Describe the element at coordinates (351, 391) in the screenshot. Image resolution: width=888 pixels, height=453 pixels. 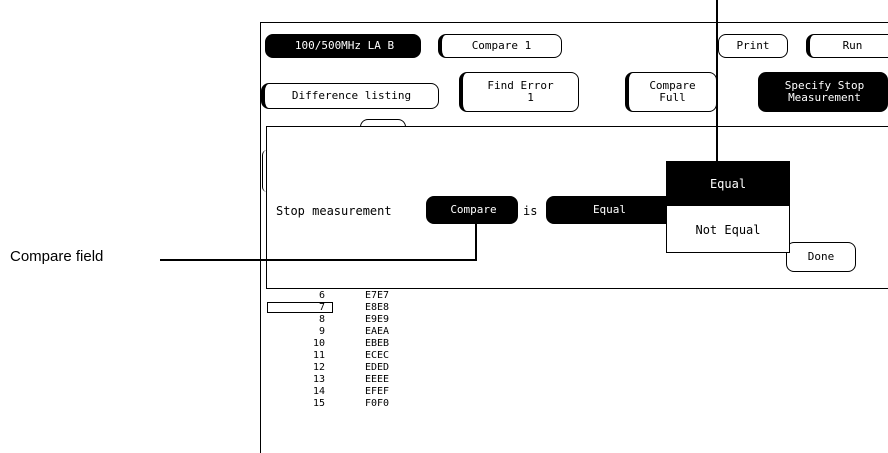
I see `table-row: 14 EFEF` at that location.